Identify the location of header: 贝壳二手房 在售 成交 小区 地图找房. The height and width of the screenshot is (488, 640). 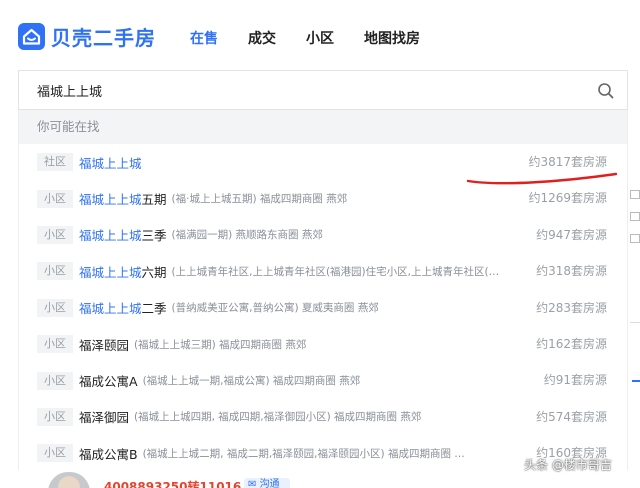
(320, 35).